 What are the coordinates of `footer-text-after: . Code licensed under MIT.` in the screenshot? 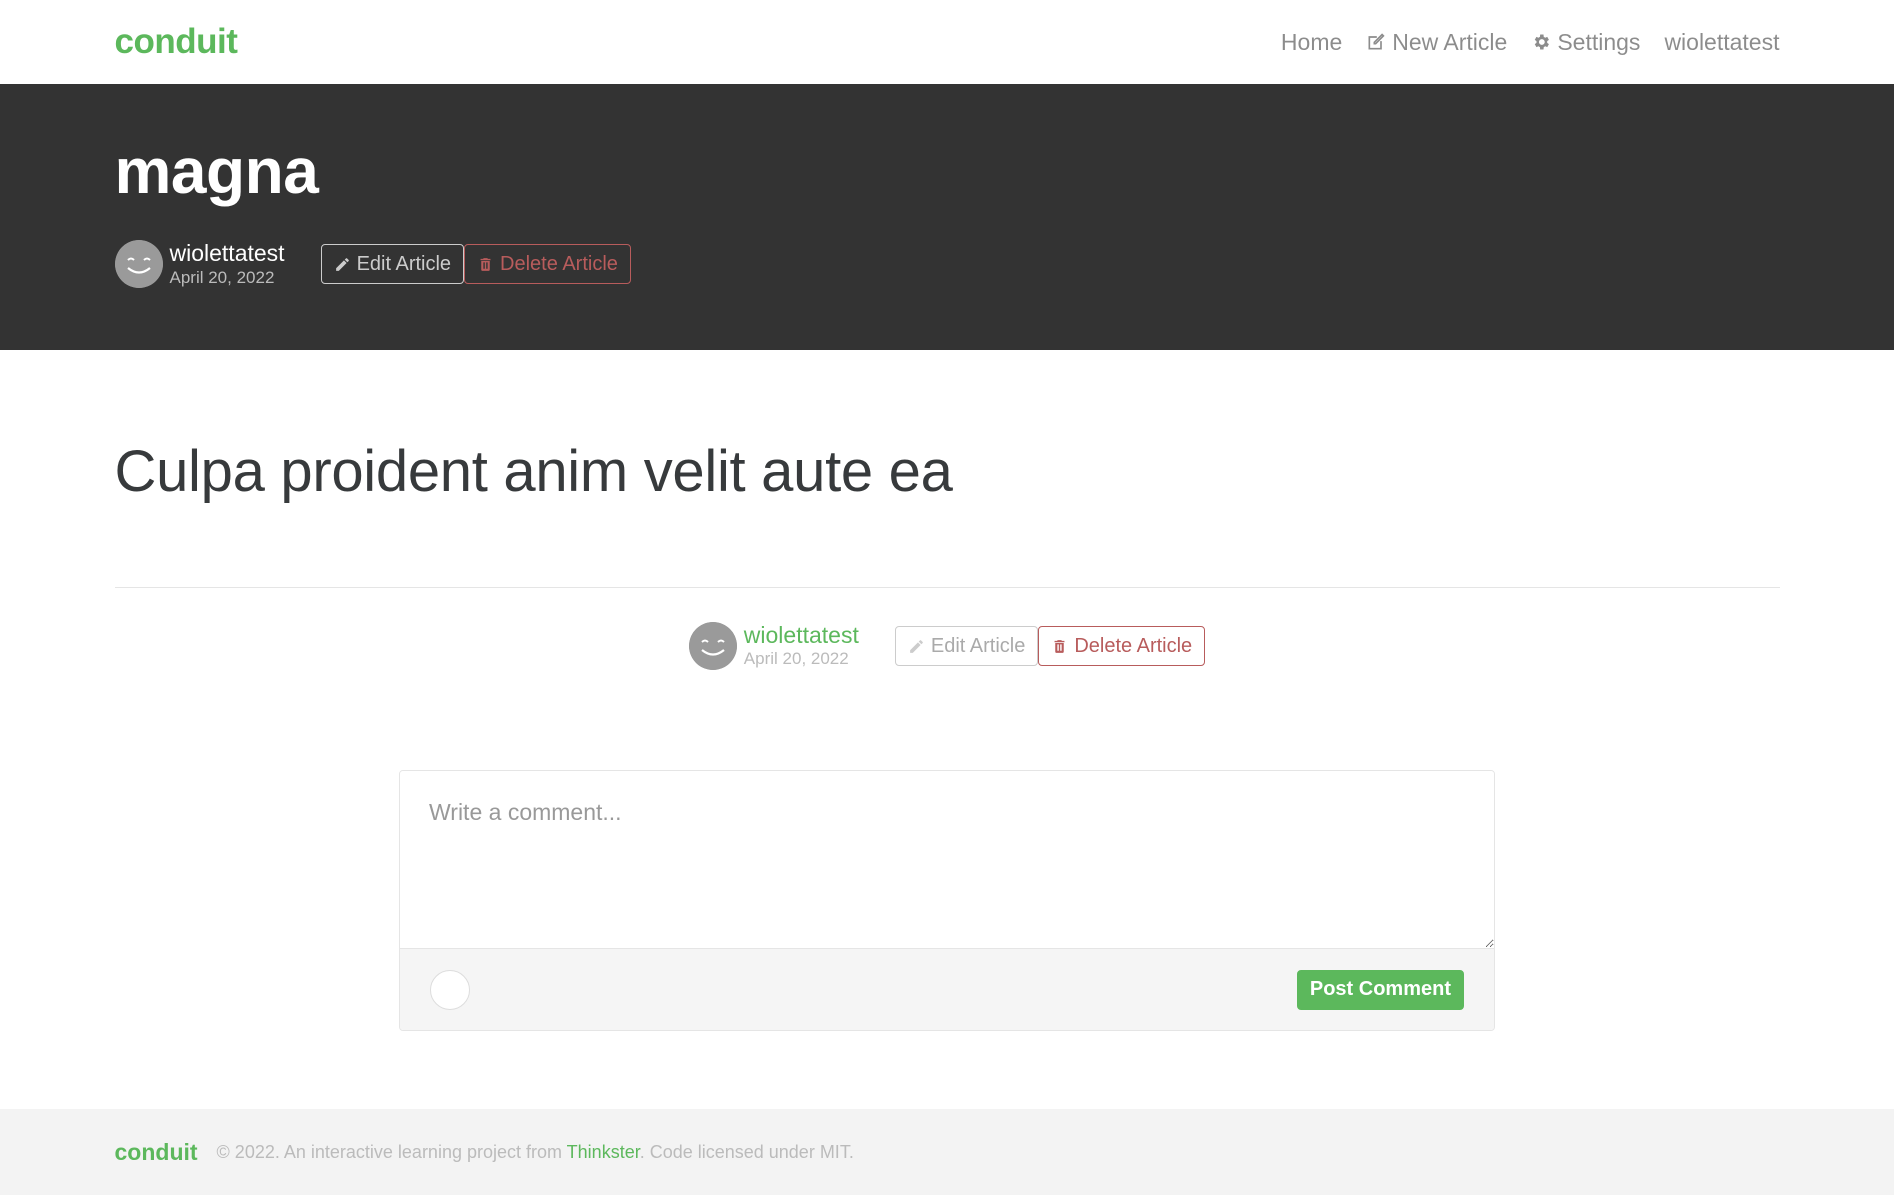 It's located at (746, 1151).